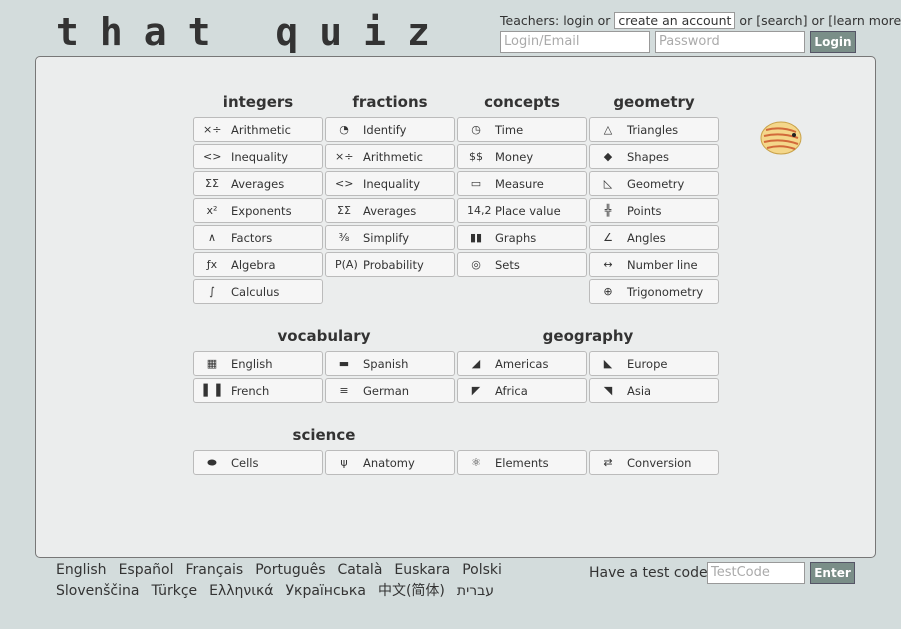 Image resolution: width=901 pixels, height=629 pixels. I want to click on subject-icon: ⅜, so click(344, 237).